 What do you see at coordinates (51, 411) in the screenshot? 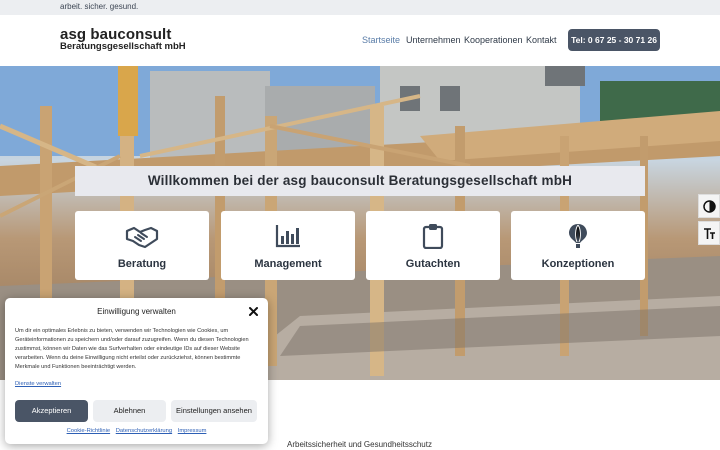
I see `accept-button: Akzeptieren` at bounding box center [51, 411].